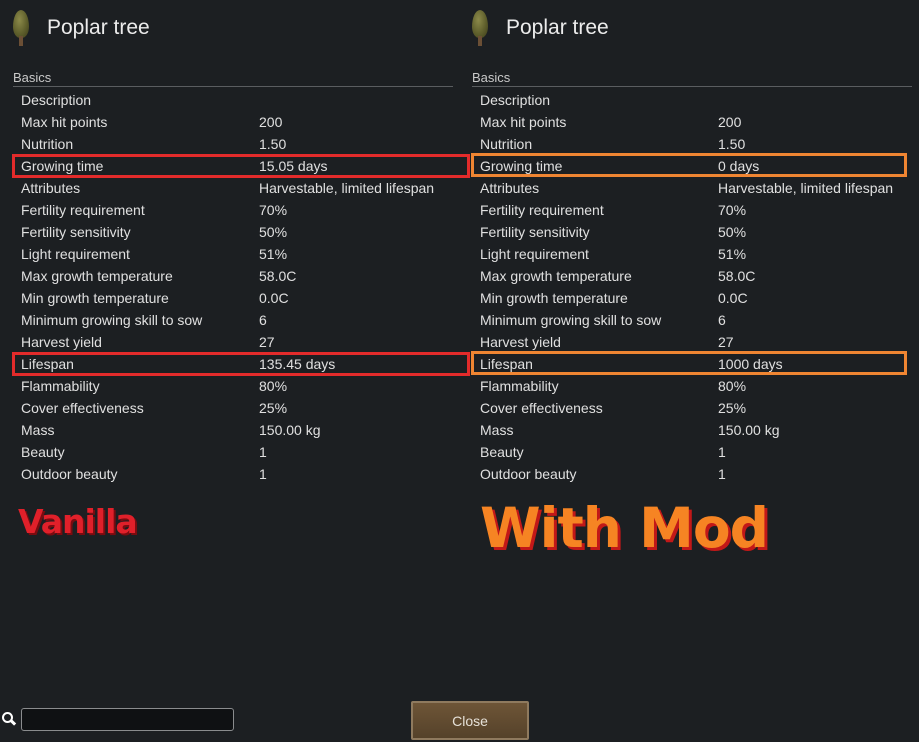 The height and width of the screenshot is (742, 919). I want to click on stat-label: Beauty, so click(43, 452).